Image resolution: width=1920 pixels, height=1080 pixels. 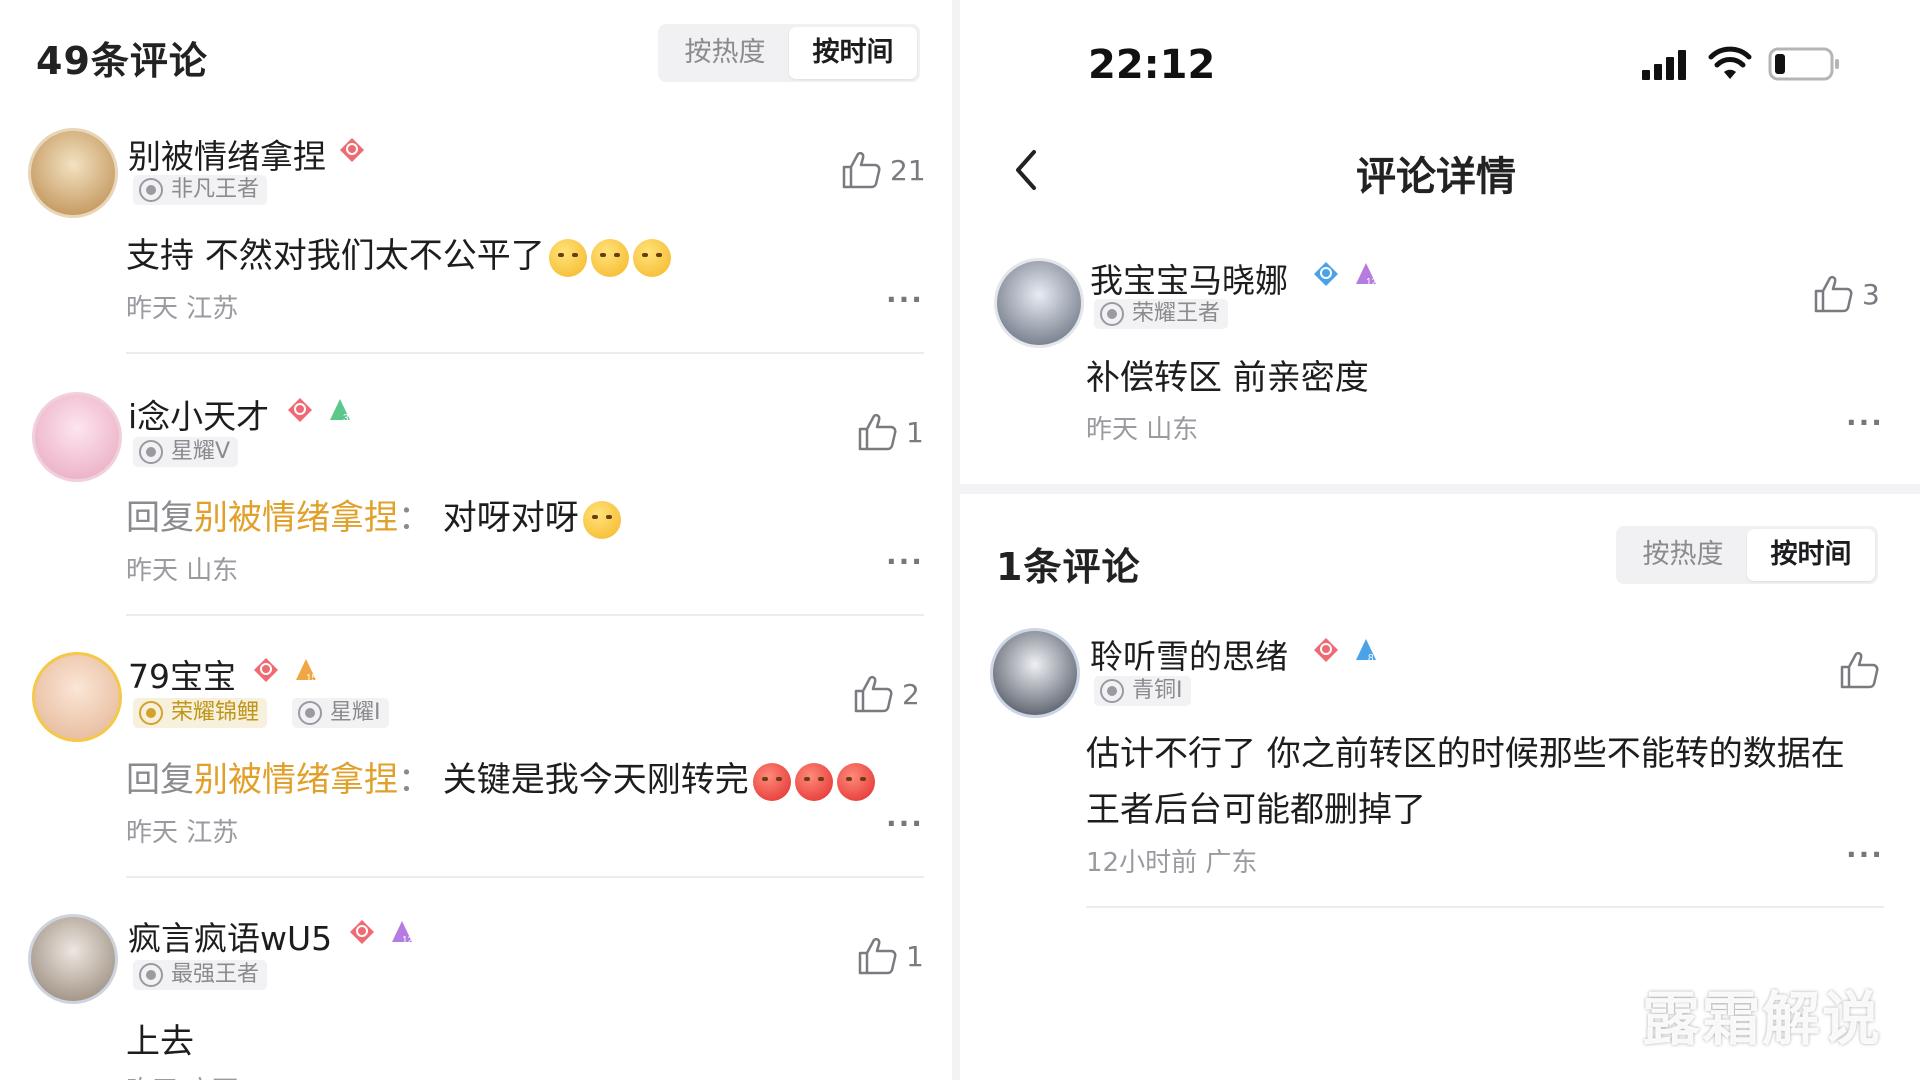 I want to click on username: 聆听雪的思绪, so click(x=1189, y=654).